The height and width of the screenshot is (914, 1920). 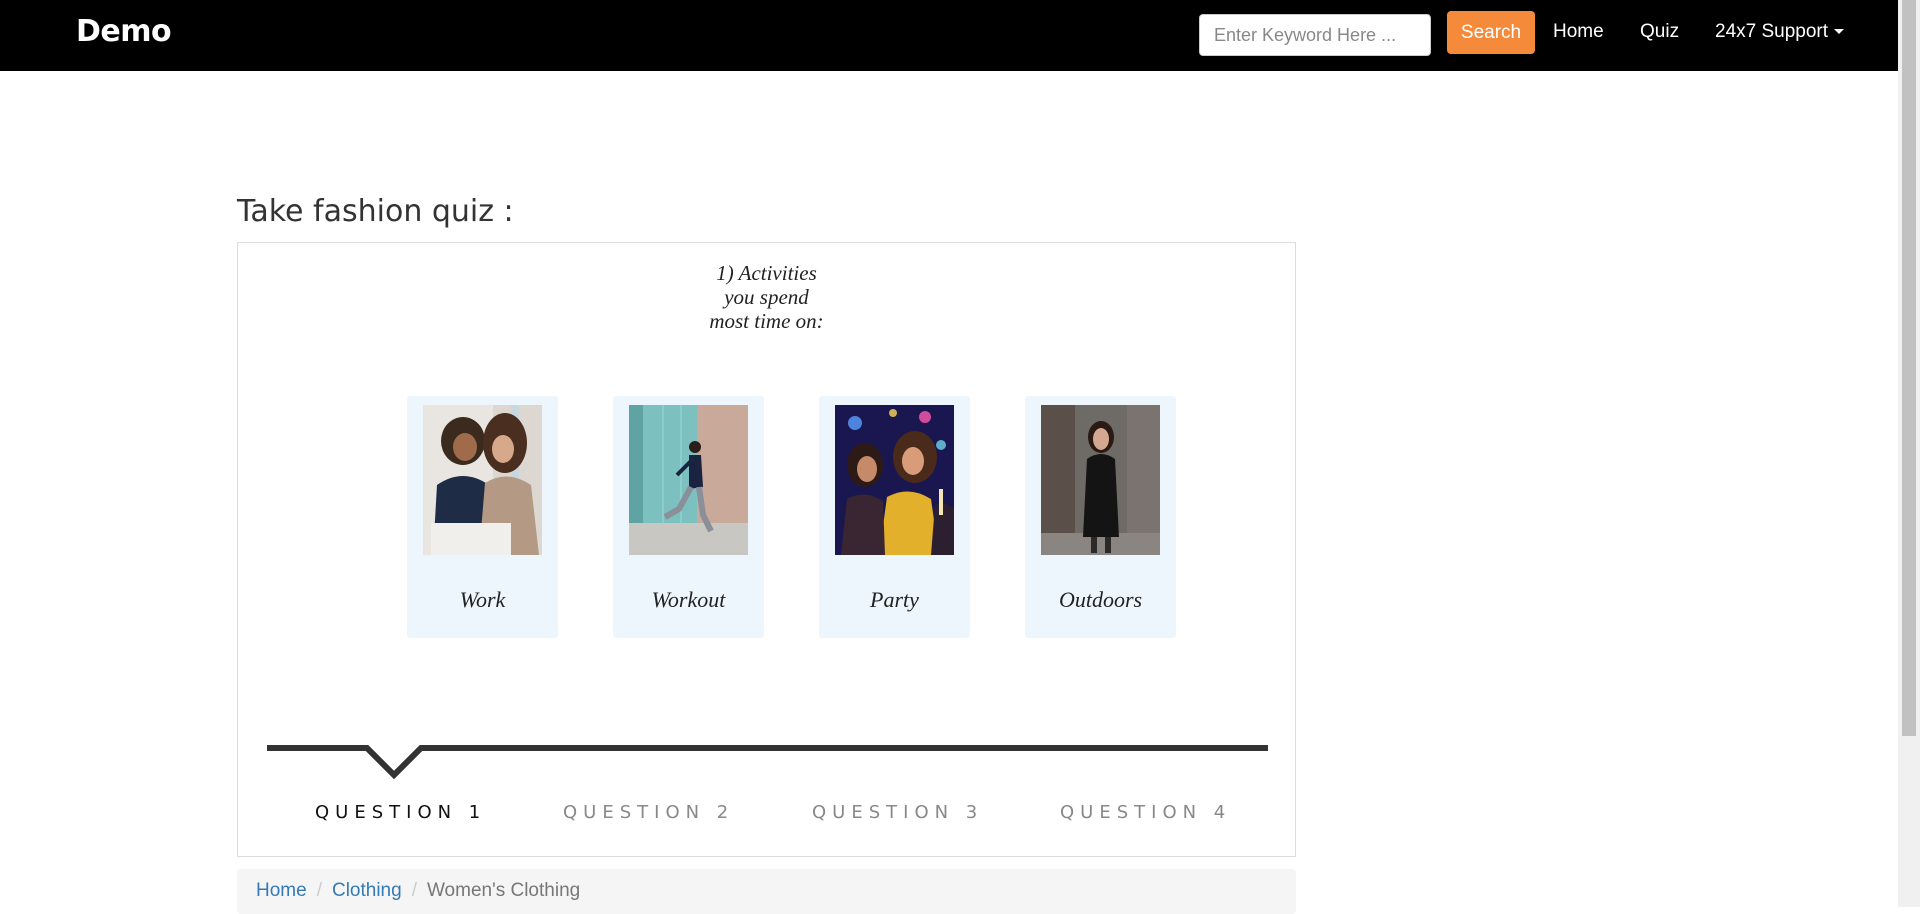 I want to click on search-button: Search, so click(x=1491, y=32).